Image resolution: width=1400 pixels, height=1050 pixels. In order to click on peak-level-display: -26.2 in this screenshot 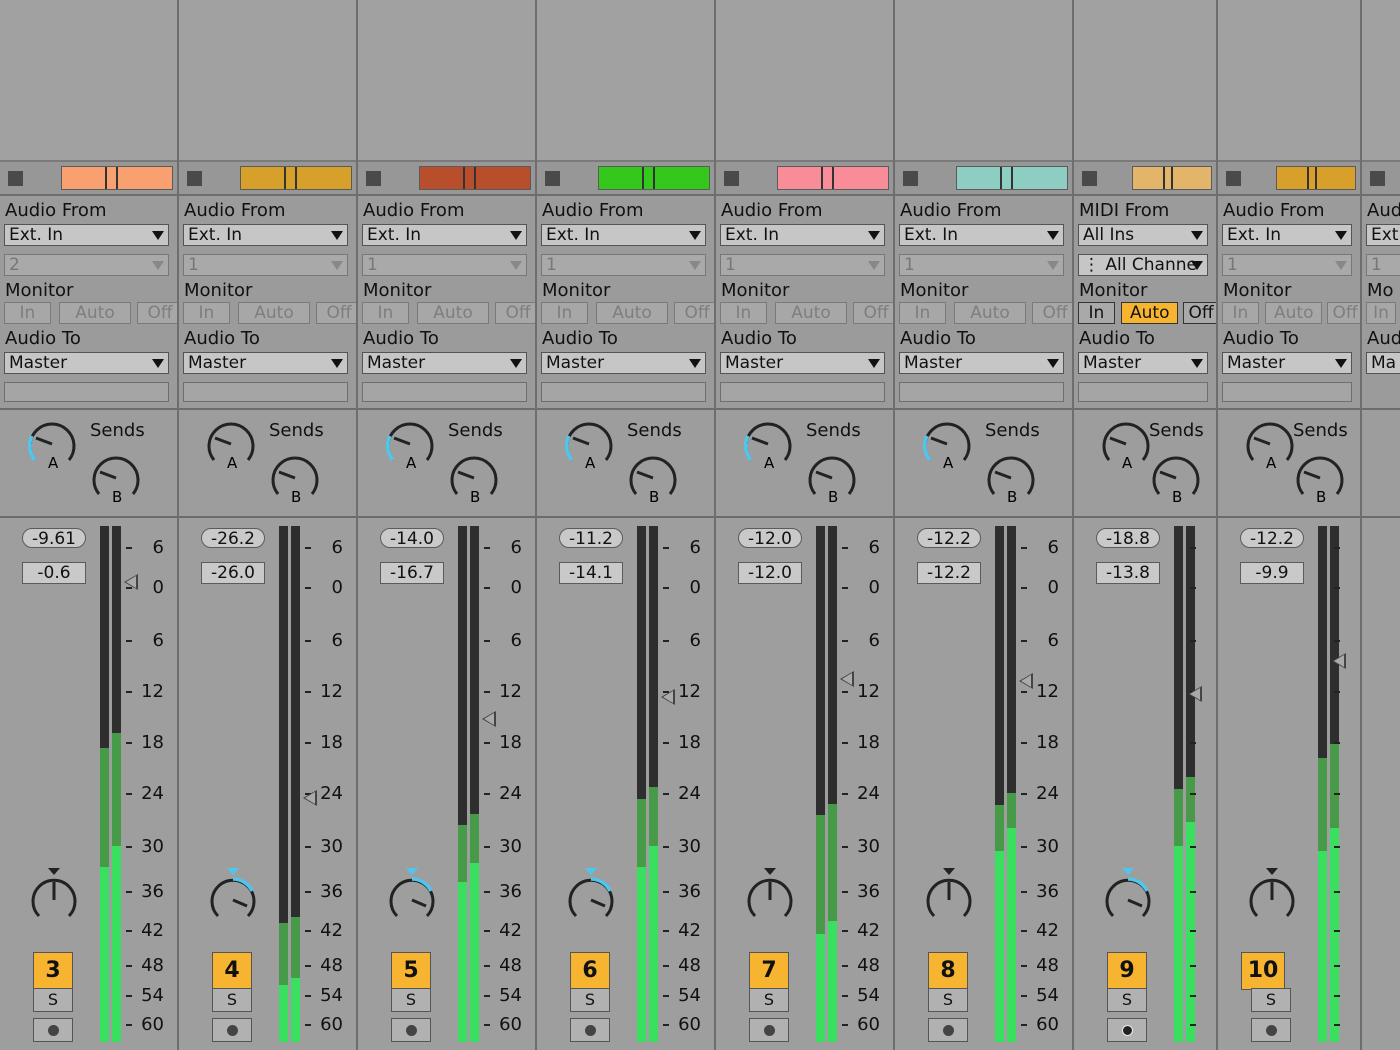, I will do `click(233, 538)`.